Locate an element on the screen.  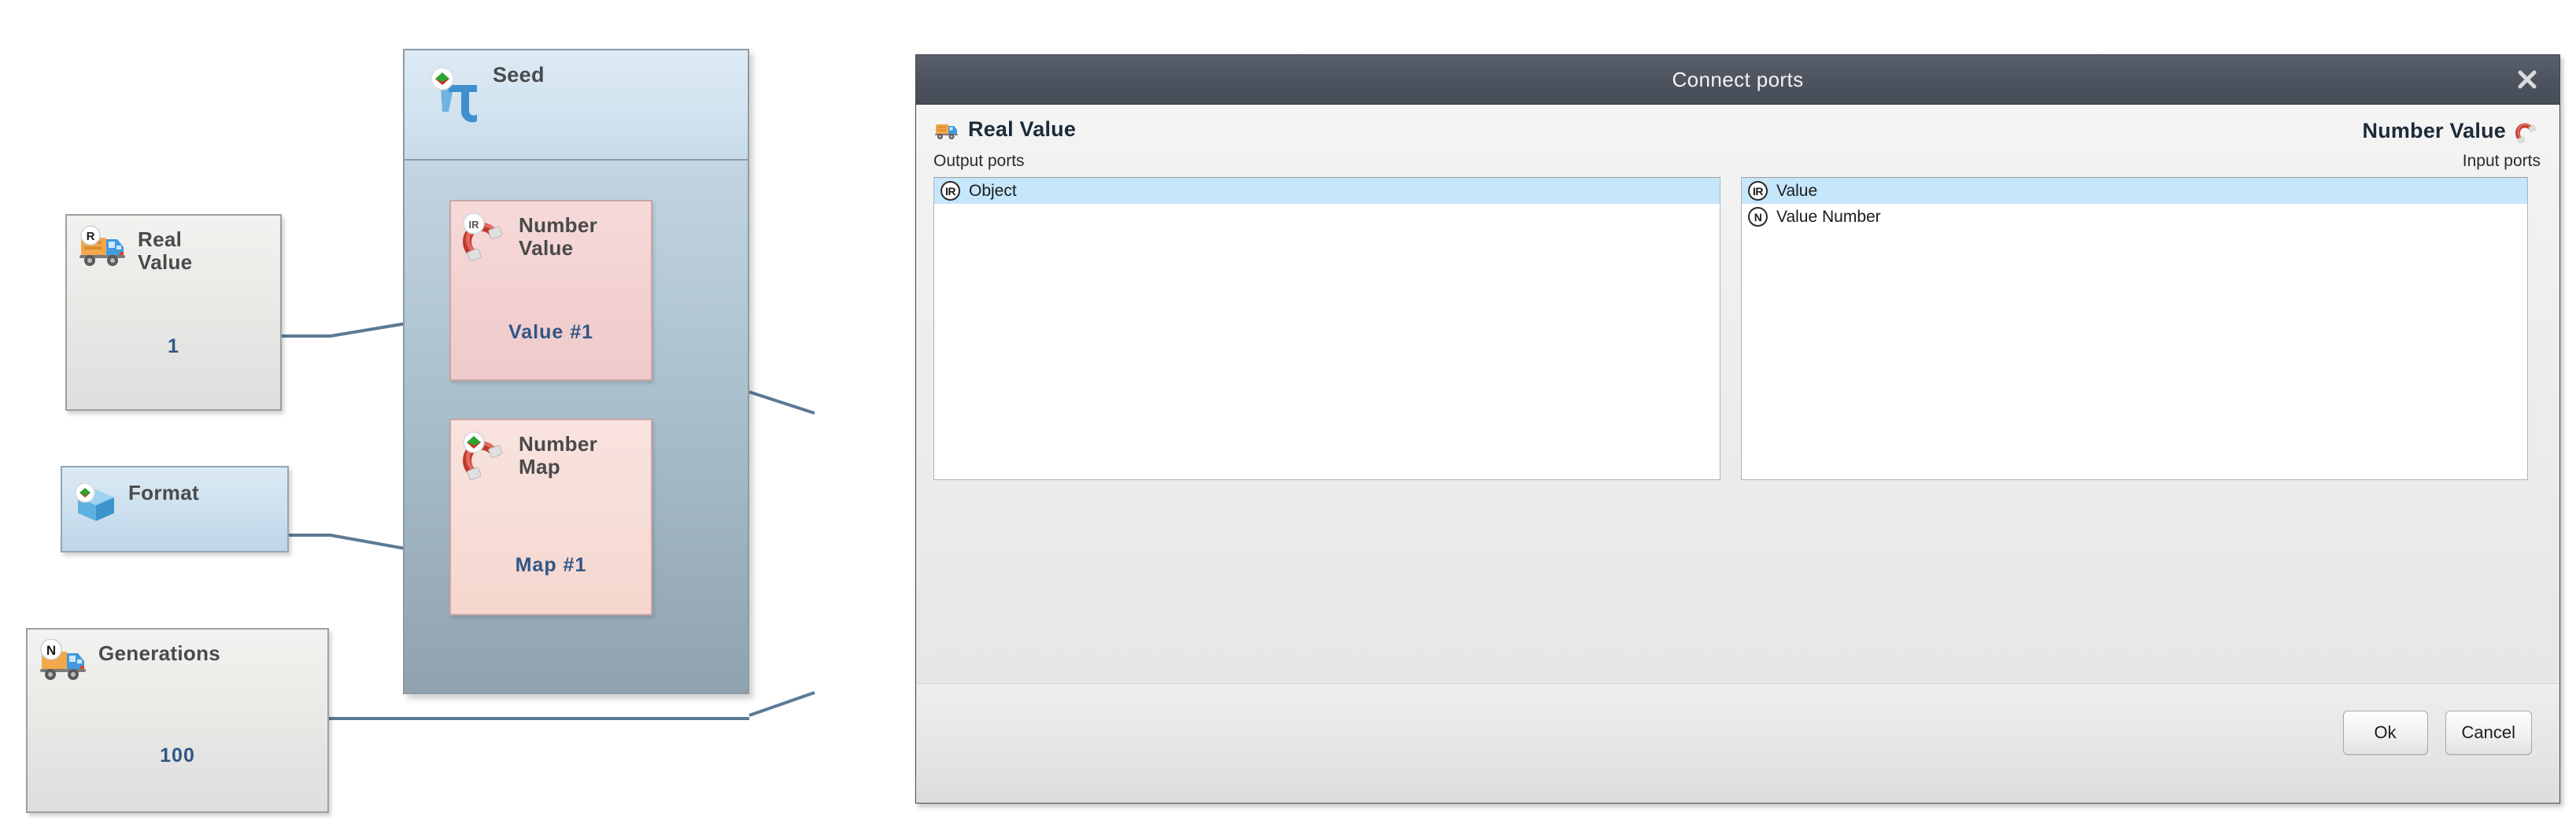
magnet-map-icon is located at coordinates (485, 456).